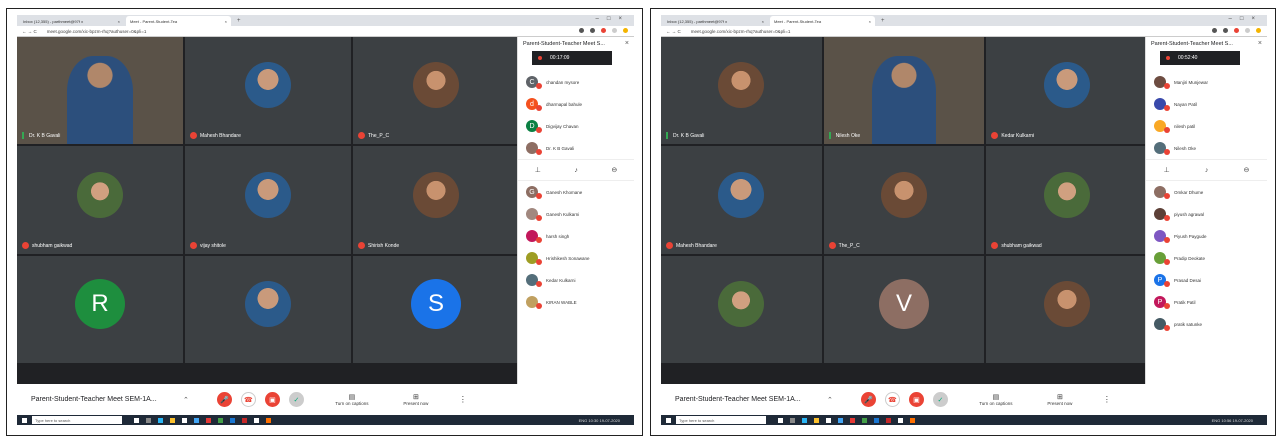 This screenshot has width=1282, height=439. What do you see at coordinates (1206, 324) in the screenshot?
I see `participant-row: pratik satunke` at bounding box center [1206, 324].